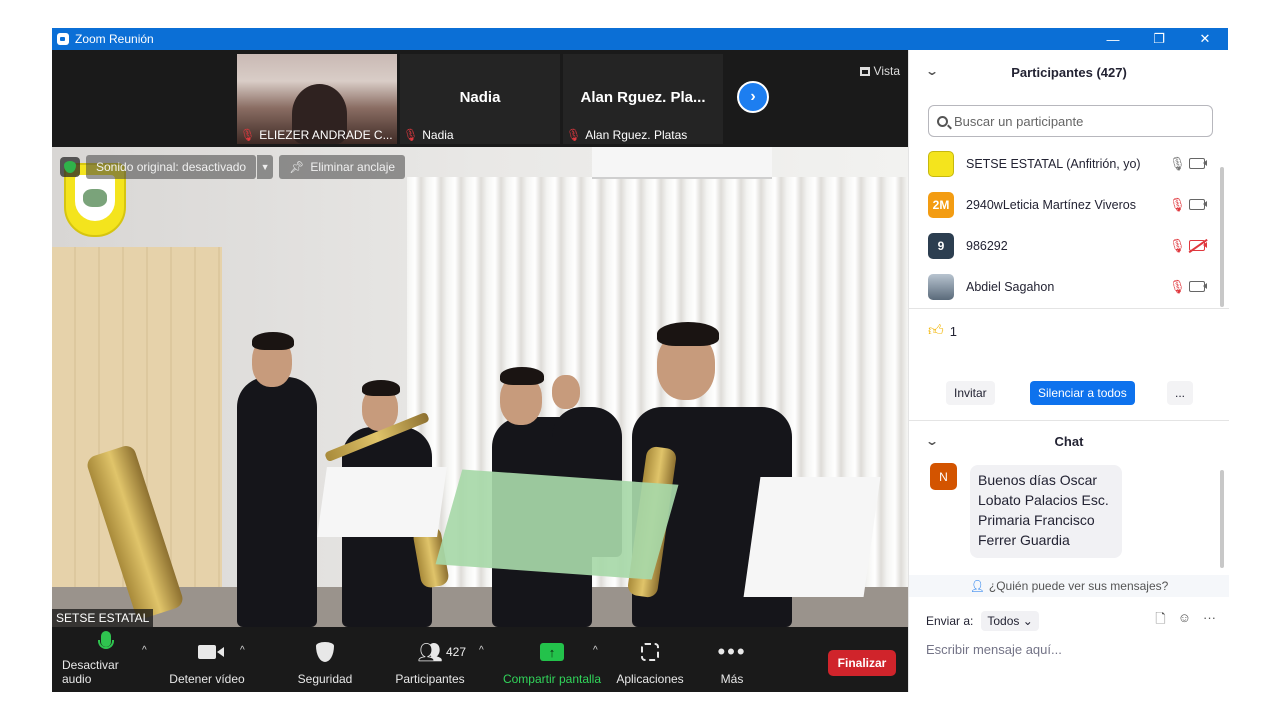 The height and width of the screenshot is (720, 1280). Describe the element at coordinates (1038, 480) in the screenshot. I see `chat-message-line: Buenos días Oscar` at that location.